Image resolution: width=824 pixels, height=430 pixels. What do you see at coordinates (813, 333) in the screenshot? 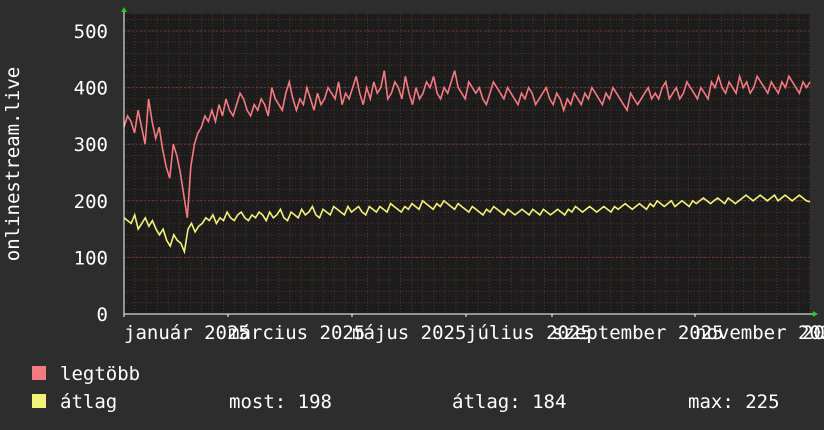
I see `x-tick-label: 20` at bounding box center [813, 333].